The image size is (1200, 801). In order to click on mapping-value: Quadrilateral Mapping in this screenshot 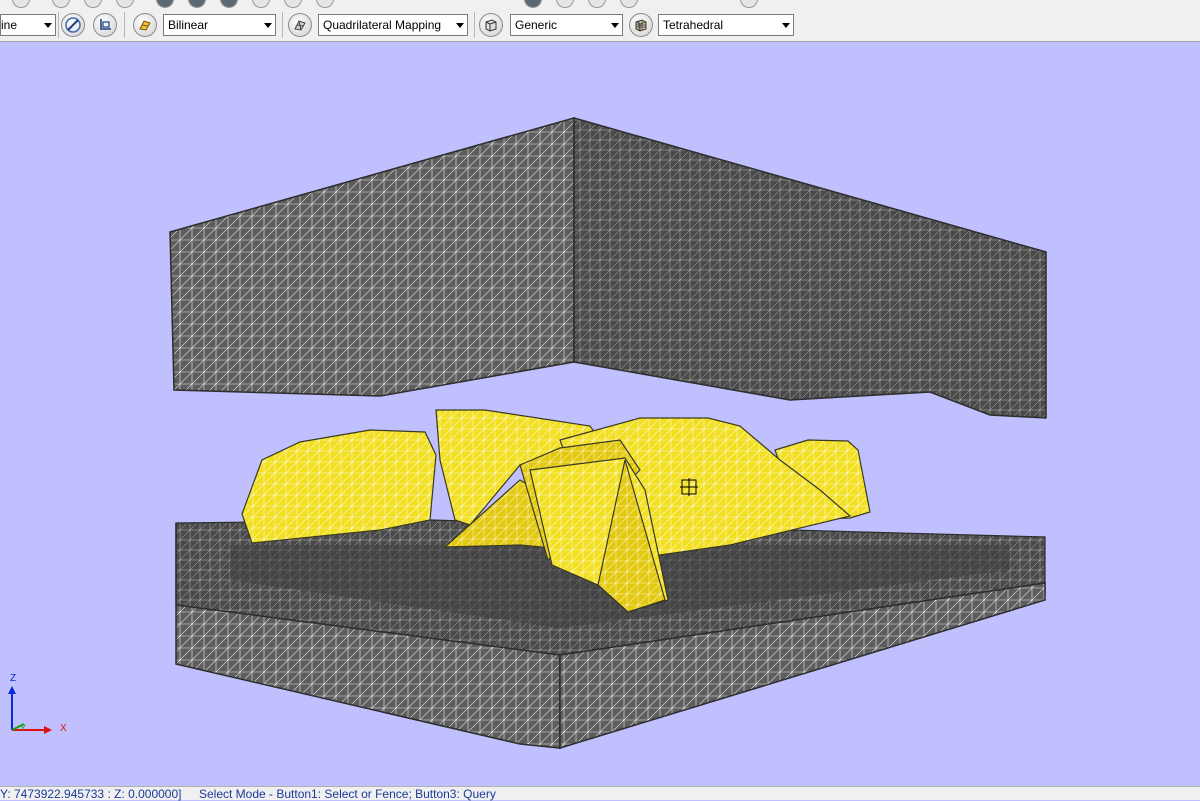, I will do `click(382, 25)`.